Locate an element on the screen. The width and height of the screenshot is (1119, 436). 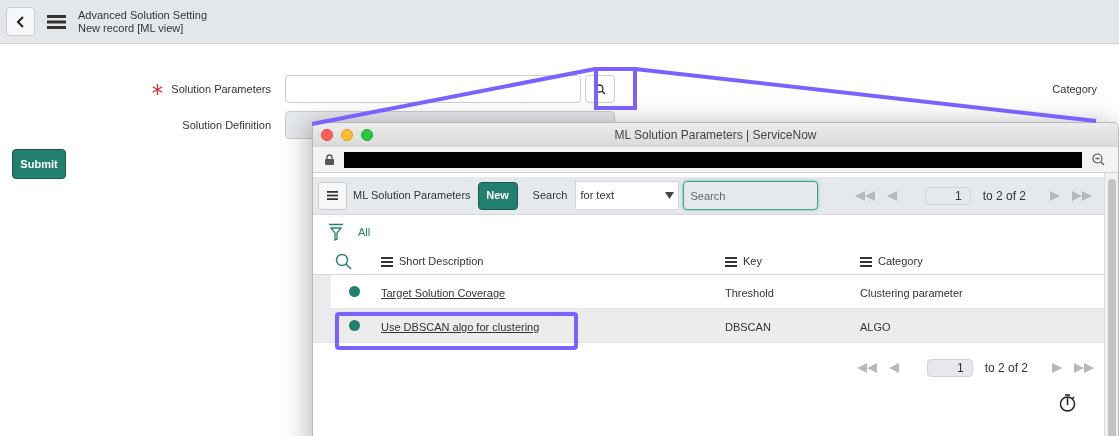
zoom-window-icon is located at coordinates (367, 135).